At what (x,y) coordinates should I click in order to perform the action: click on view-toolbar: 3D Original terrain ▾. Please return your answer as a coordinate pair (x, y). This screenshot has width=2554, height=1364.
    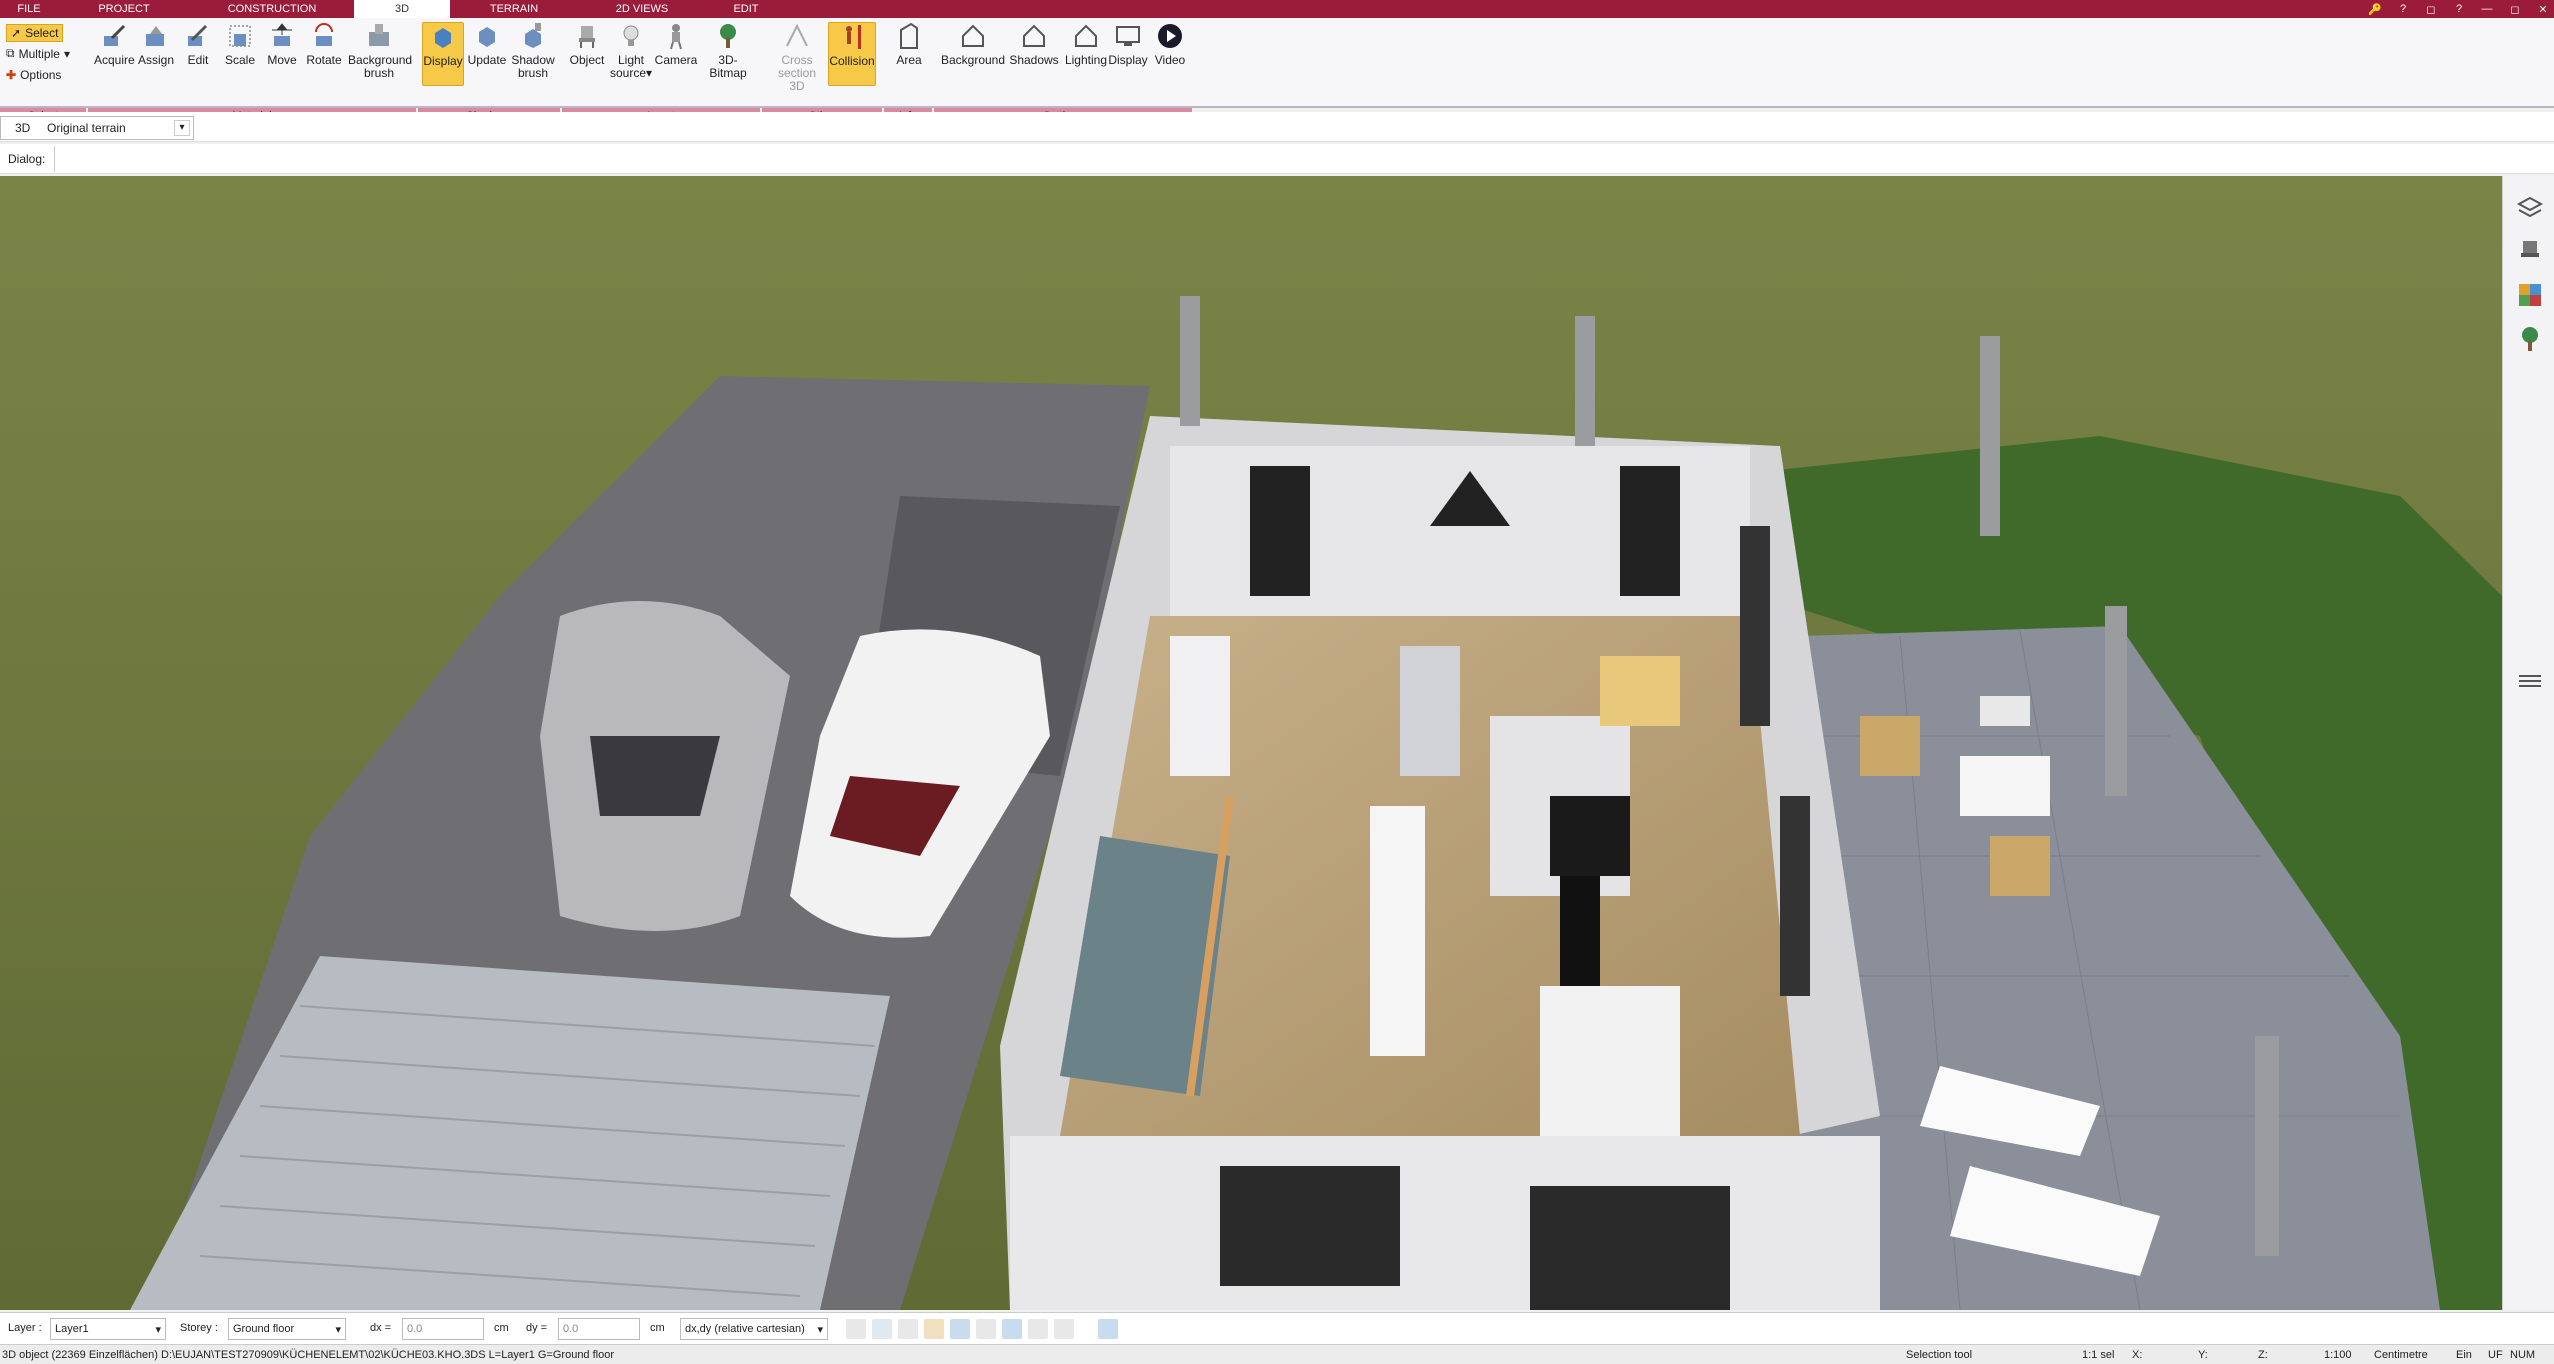
    Looking at the image, I should click on (1277, 127).